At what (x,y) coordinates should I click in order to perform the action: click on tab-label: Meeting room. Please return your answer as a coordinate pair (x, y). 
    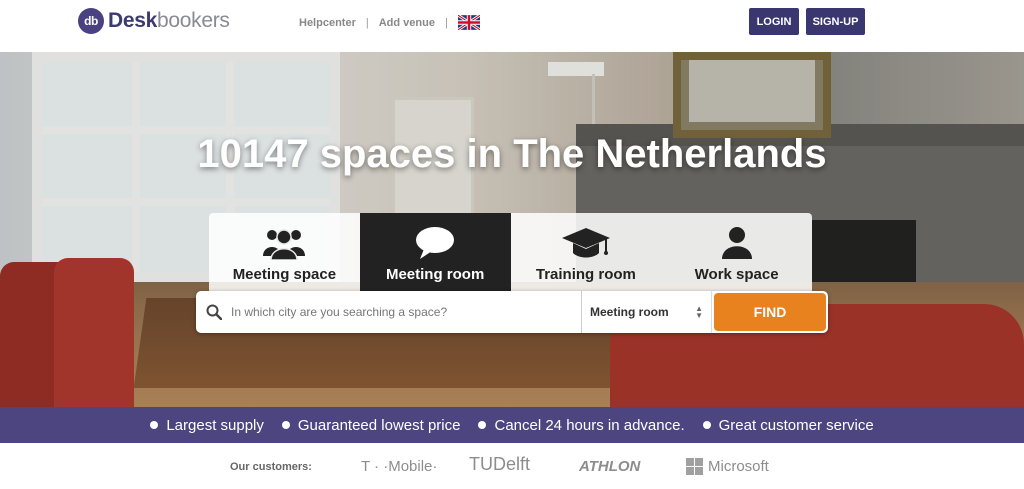
    Looking at the image, I should click on (435, 274).